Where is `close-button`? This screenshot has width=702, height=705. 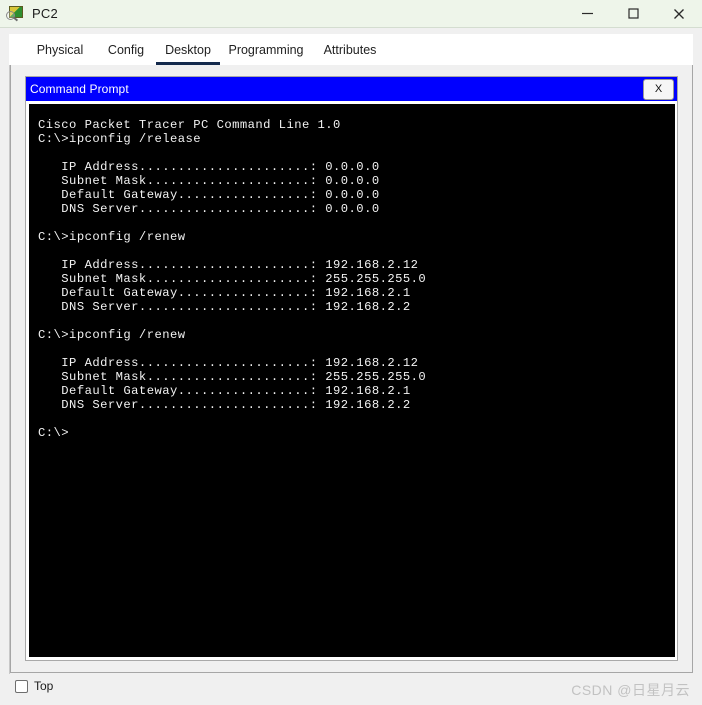
close-button is located at coordinates (679, 13).